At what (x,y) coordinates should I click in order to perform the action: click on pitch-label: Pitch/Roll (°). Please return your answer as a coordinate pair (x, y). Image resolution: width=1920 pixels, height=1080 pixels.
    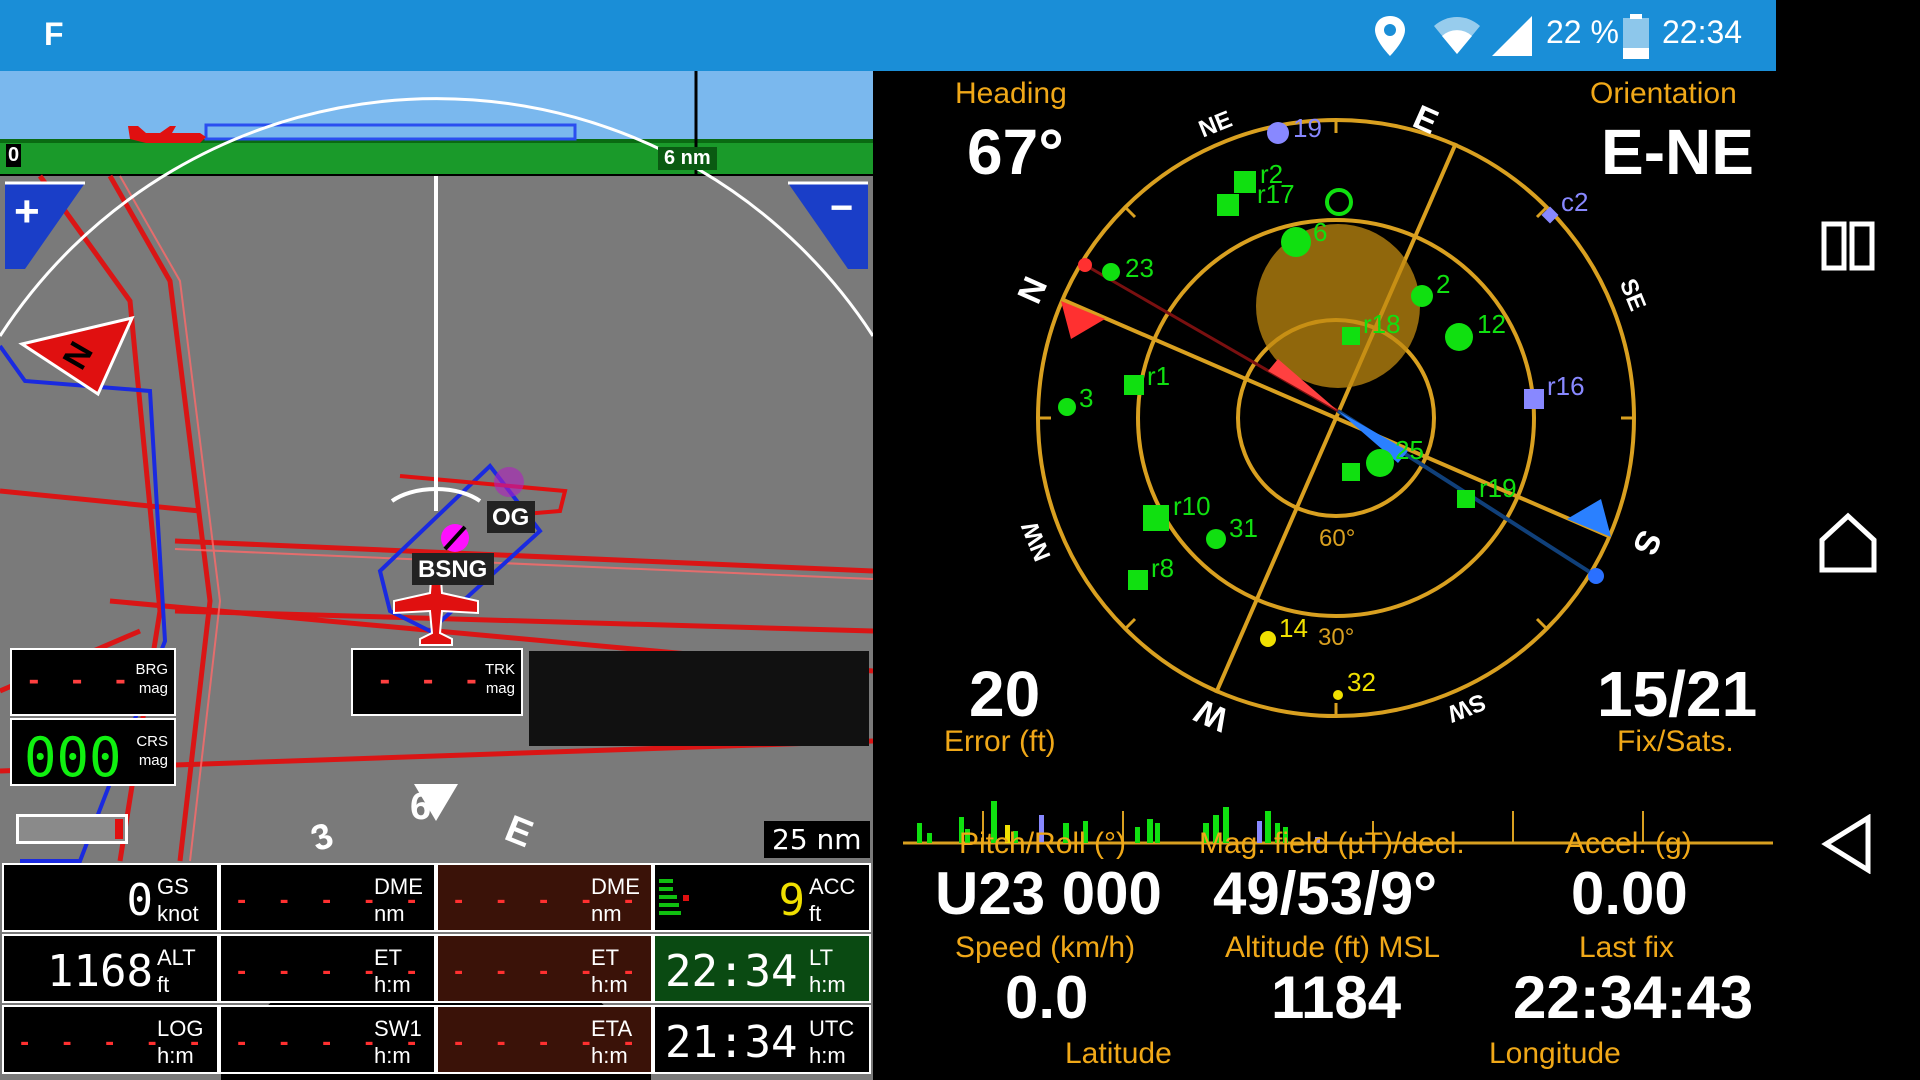
    Looking at the image, I should click on (1043, 843).